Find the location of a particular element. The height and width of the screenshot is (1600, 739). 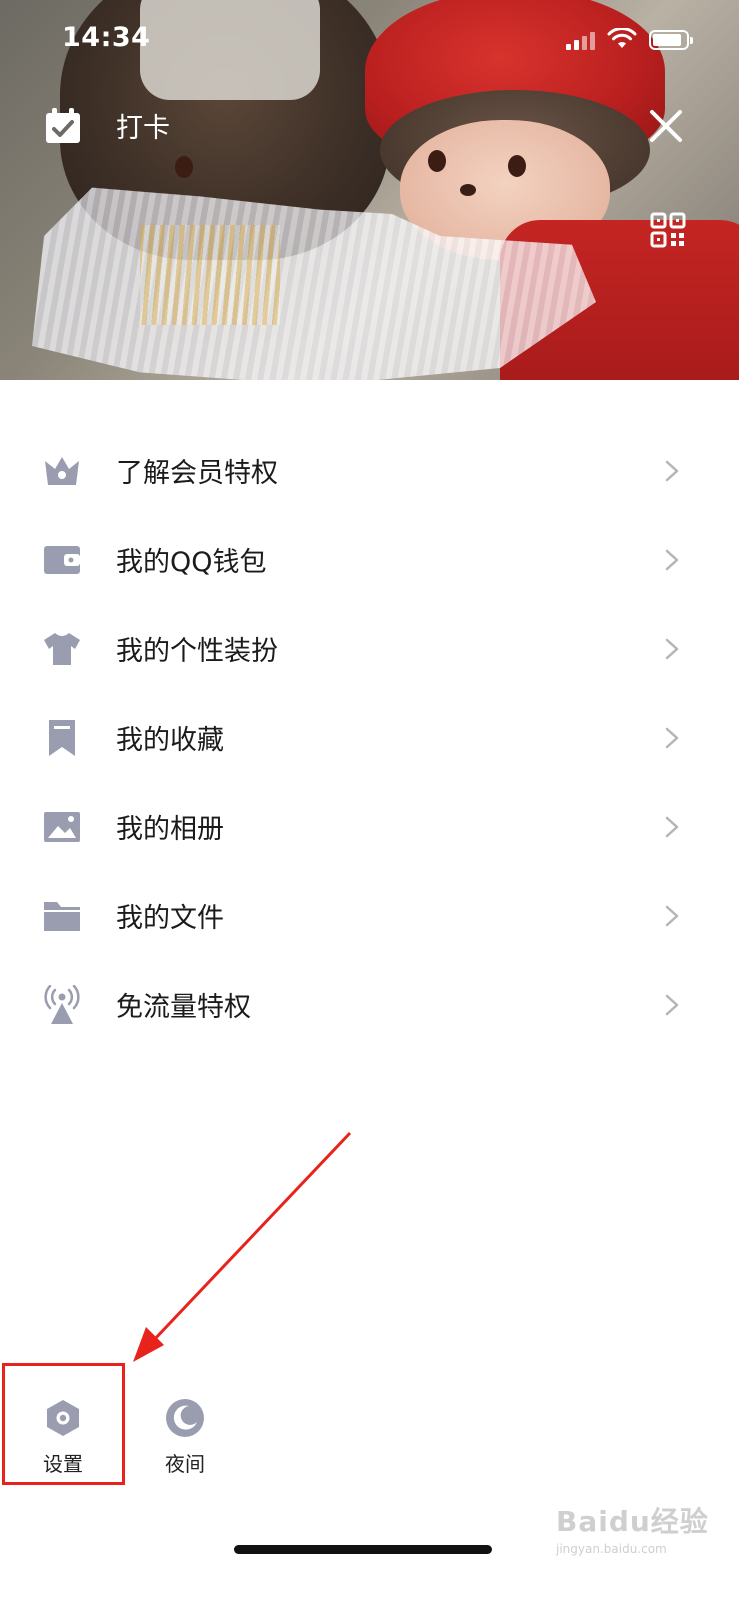

doll-left-hood is located at coordinates (230, 50).